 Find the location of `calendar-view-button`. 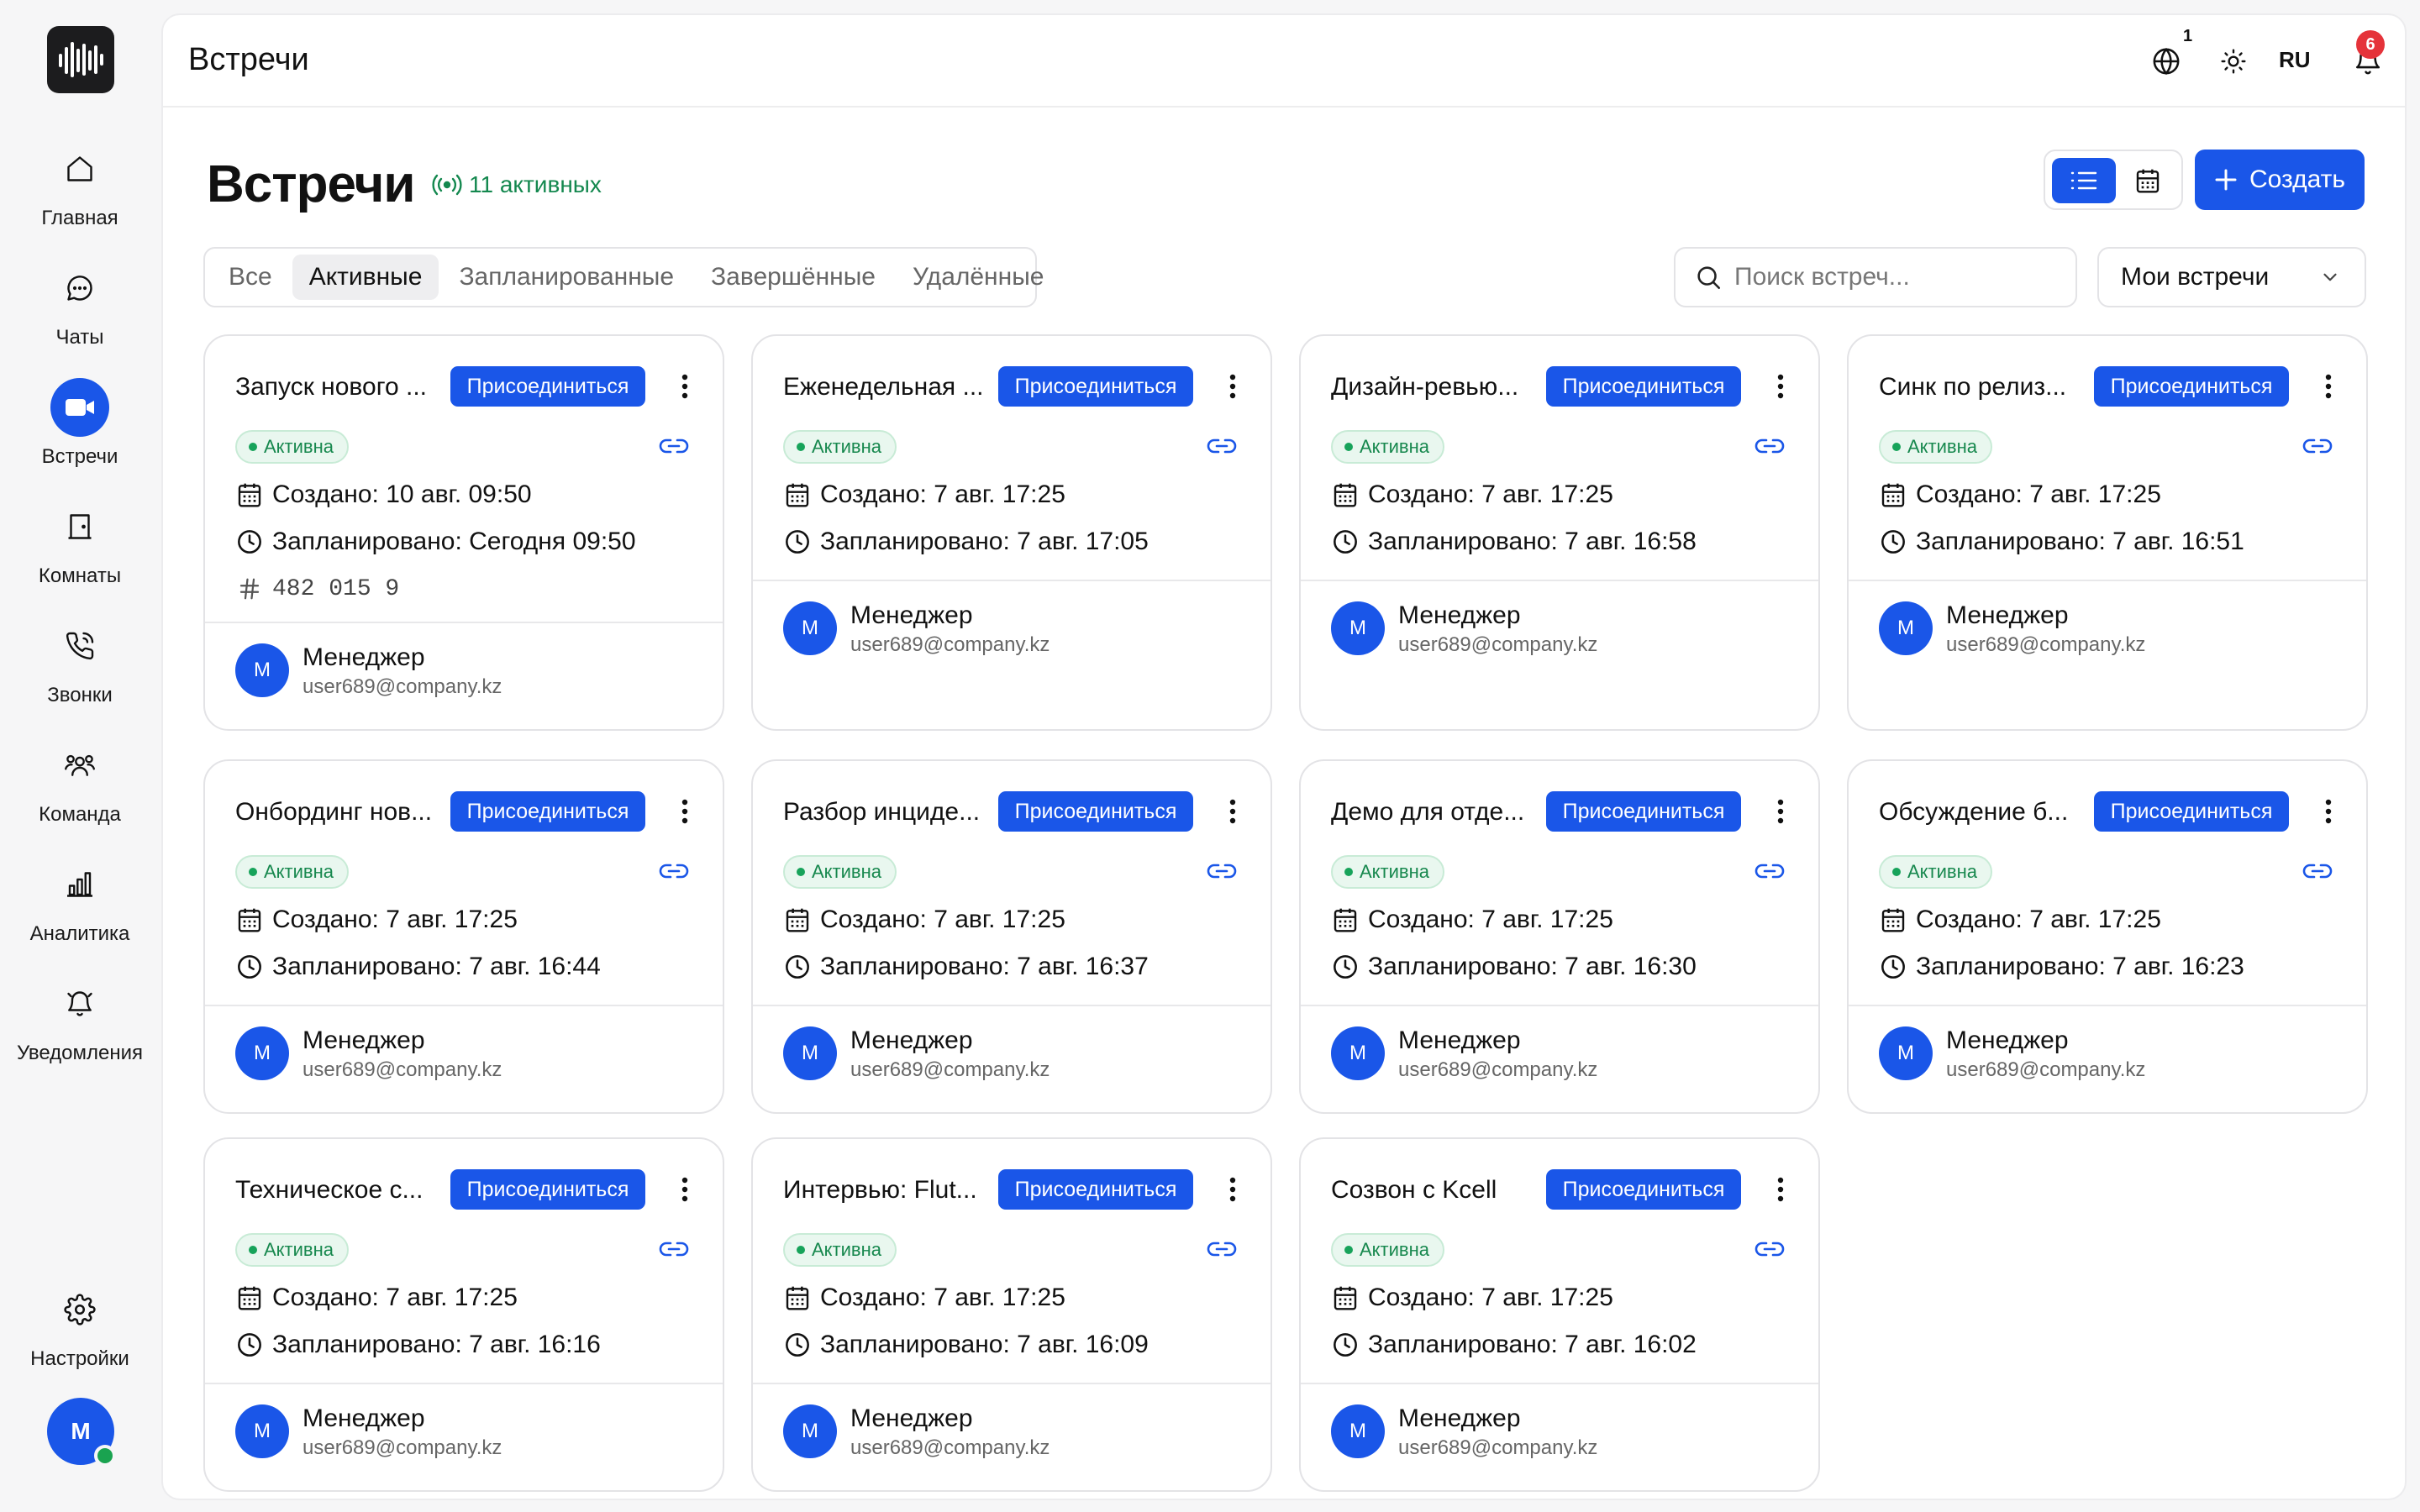

calendar-view-button is located at coordinates (2148, 180).